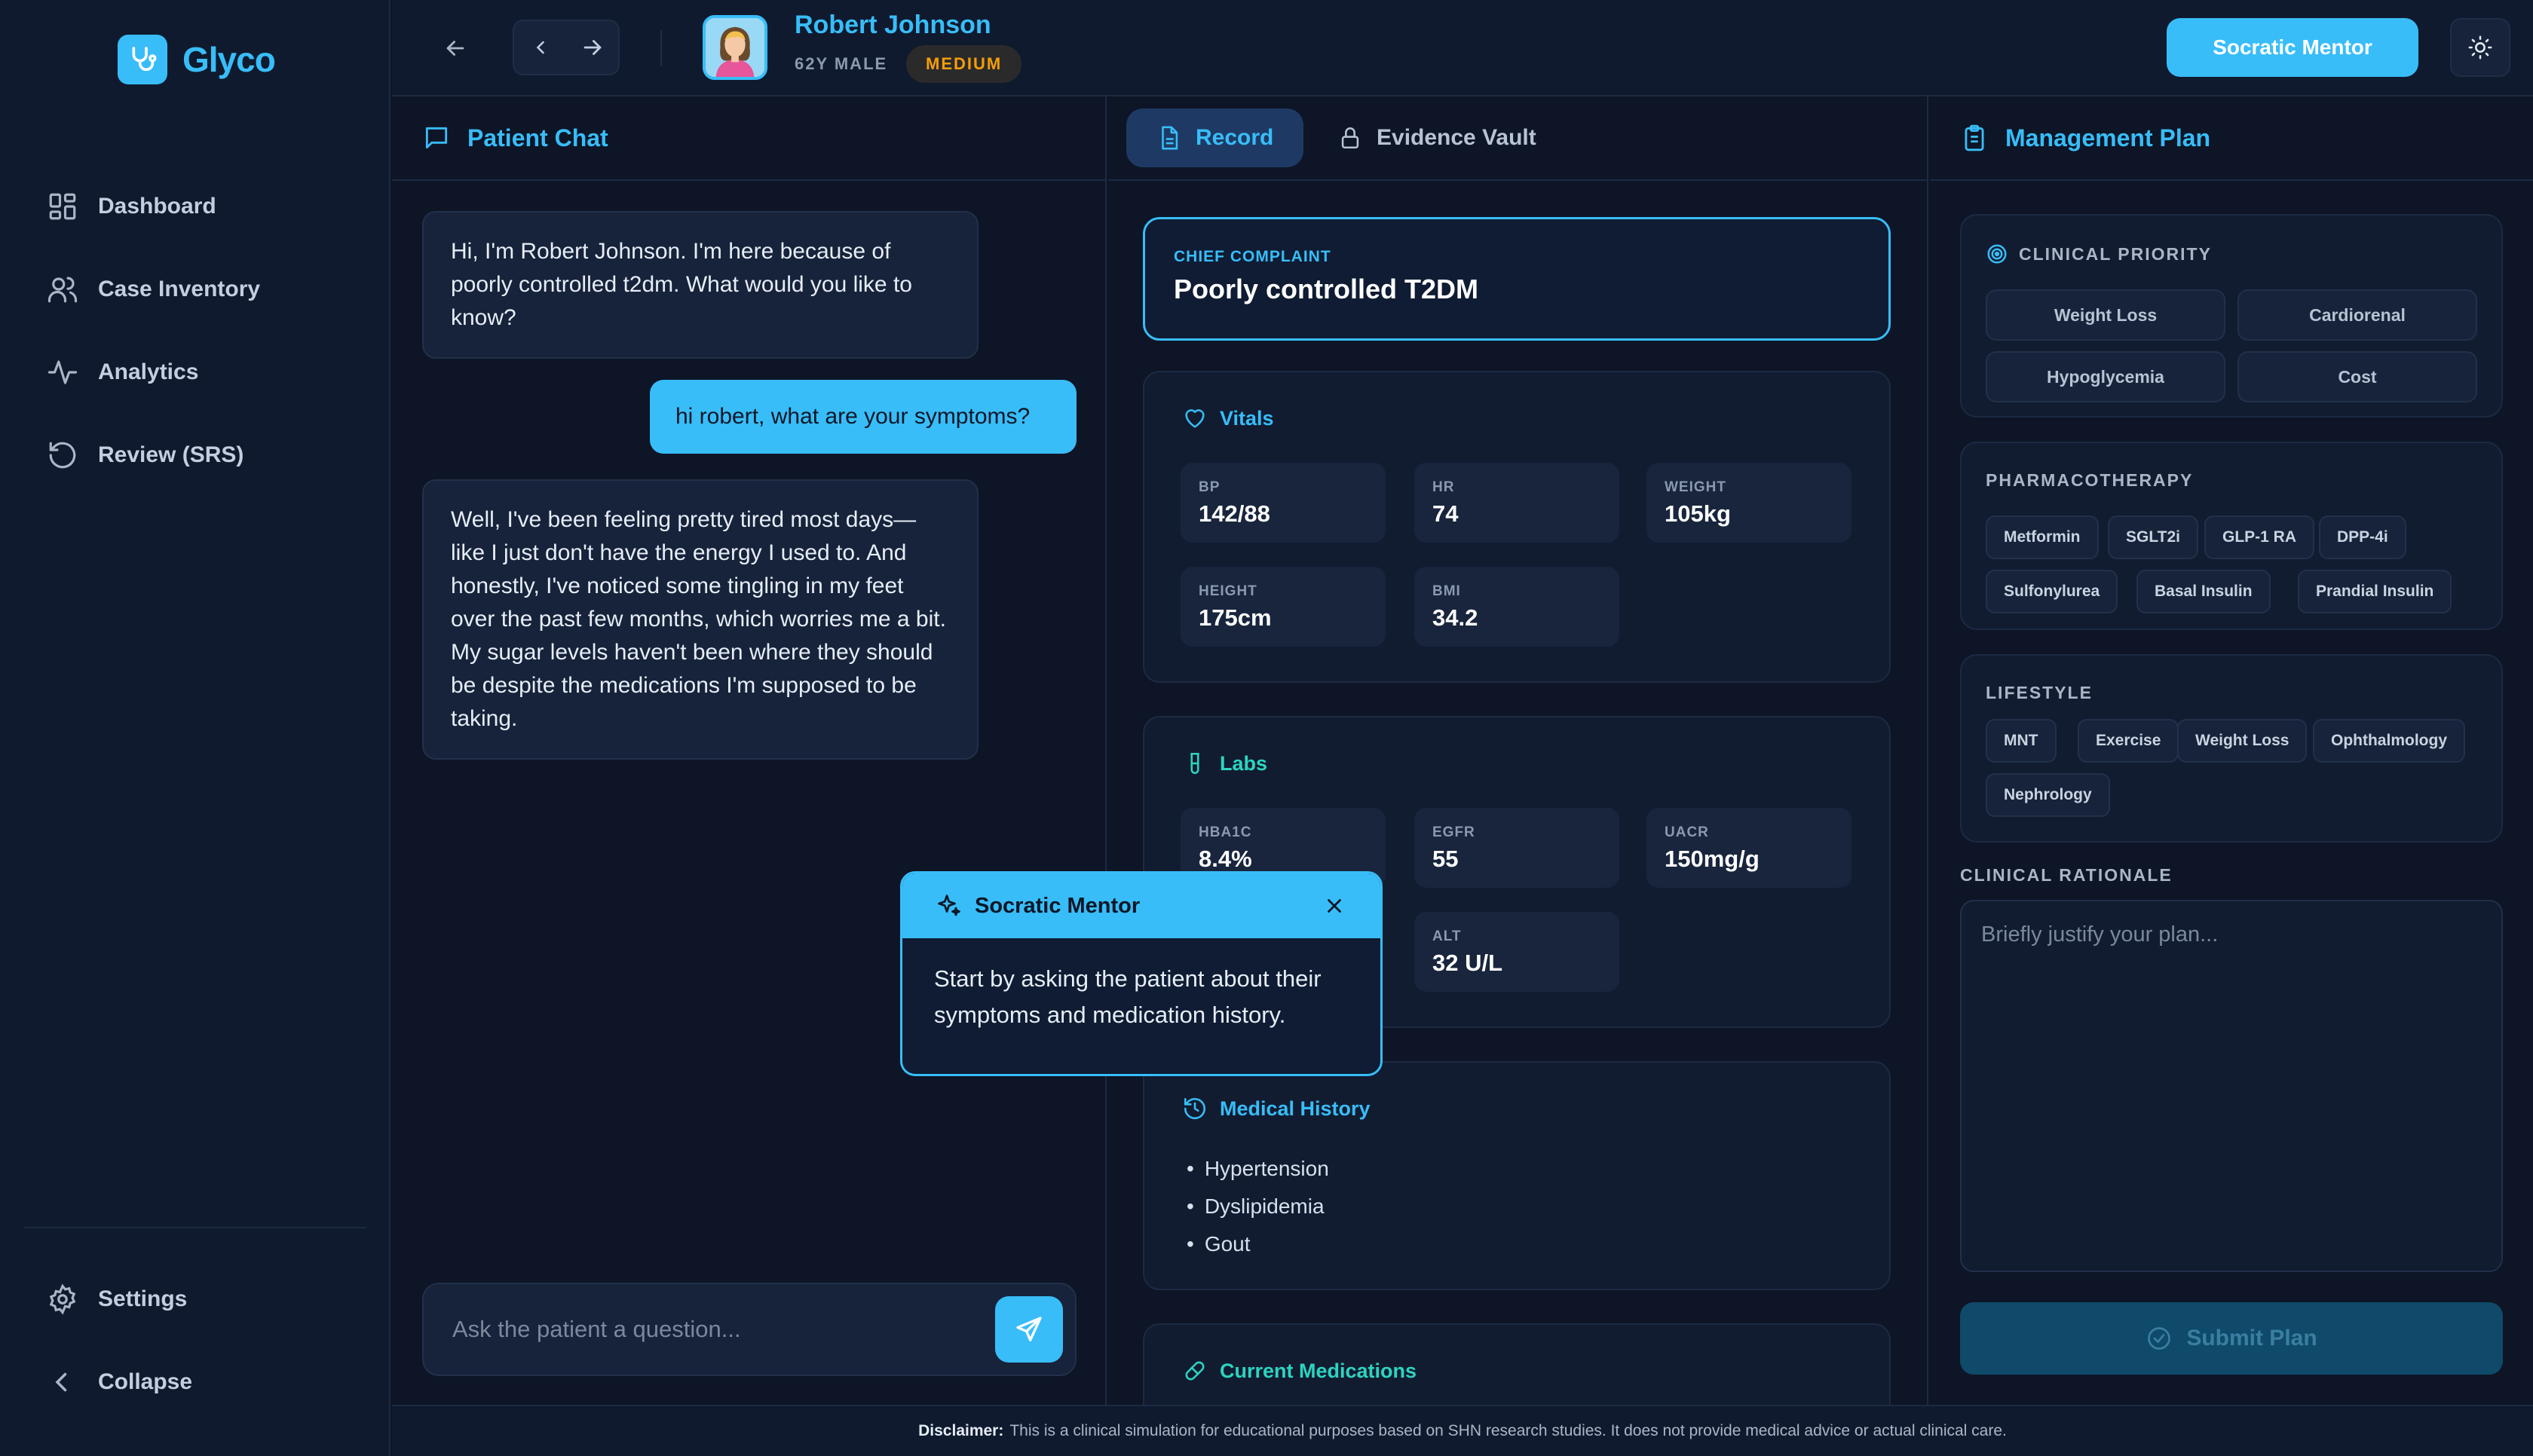  Describe the element at coordinates (2021, 741) in the screenshot. I see `lifestyle-option-mnt: MNT` at that location.